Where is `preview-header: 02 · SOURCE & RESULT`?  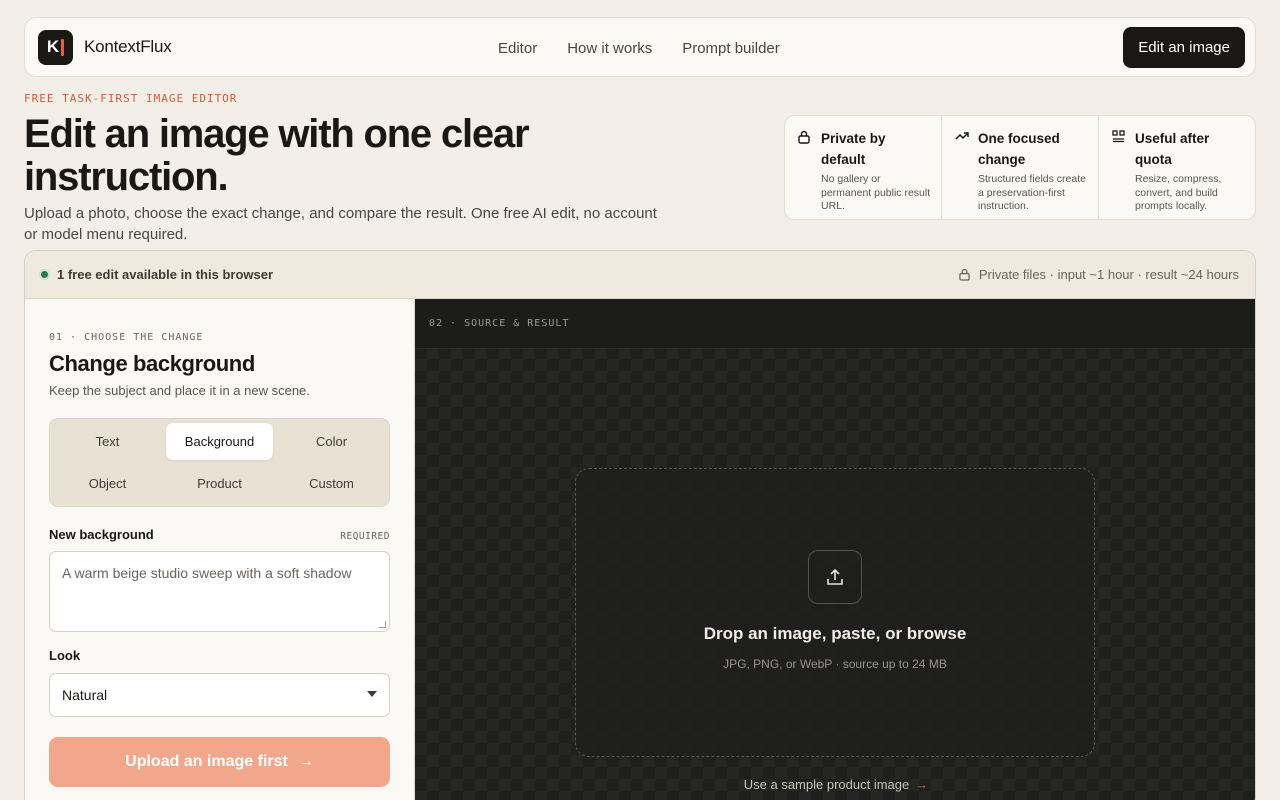
preview-header: 02 · SOURCE & RESULT is located at coordinates (835, 324).